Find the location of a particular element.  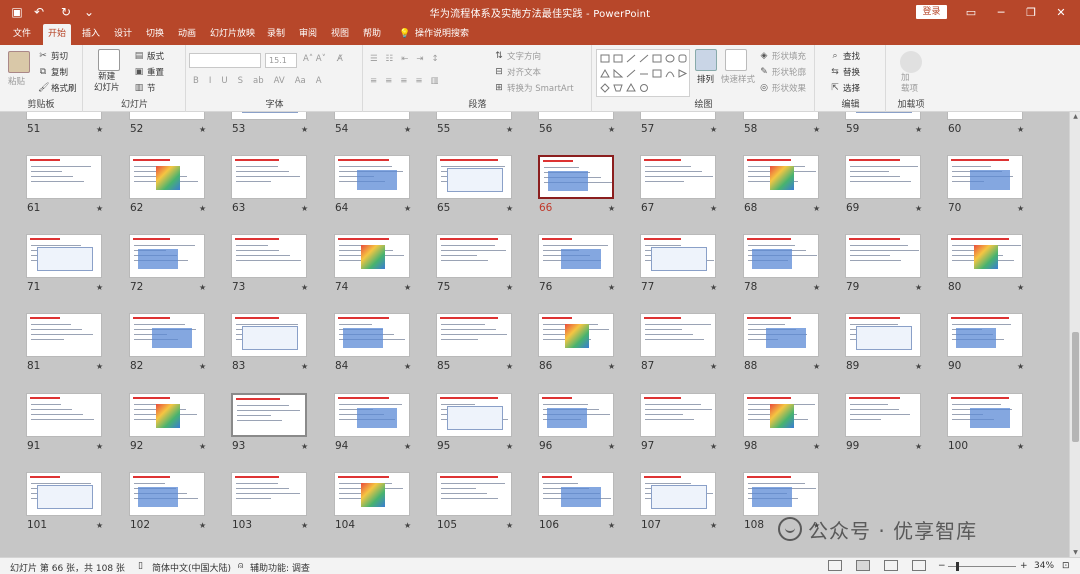

tab-view: 视图 is located at coordinates (340, 34).